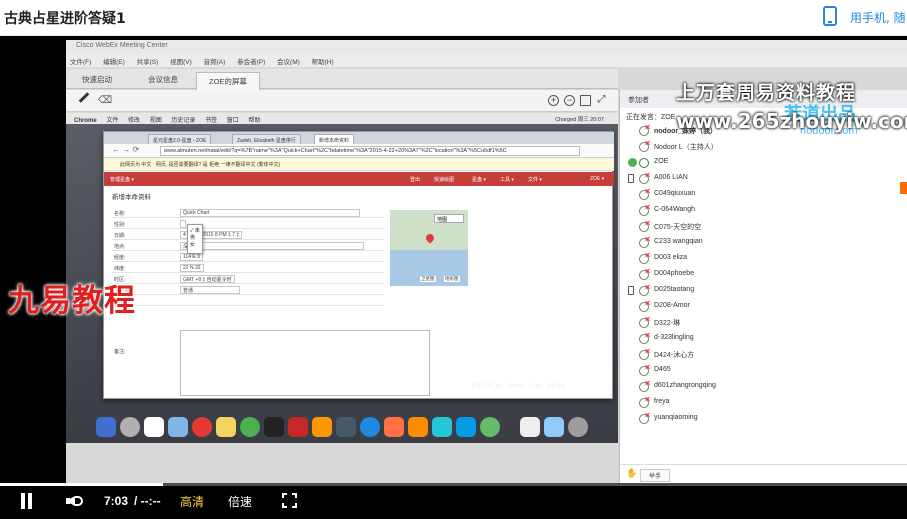 This screenshot has width=907, height=519. I want to click on presenter-icon, so click(632, 162).